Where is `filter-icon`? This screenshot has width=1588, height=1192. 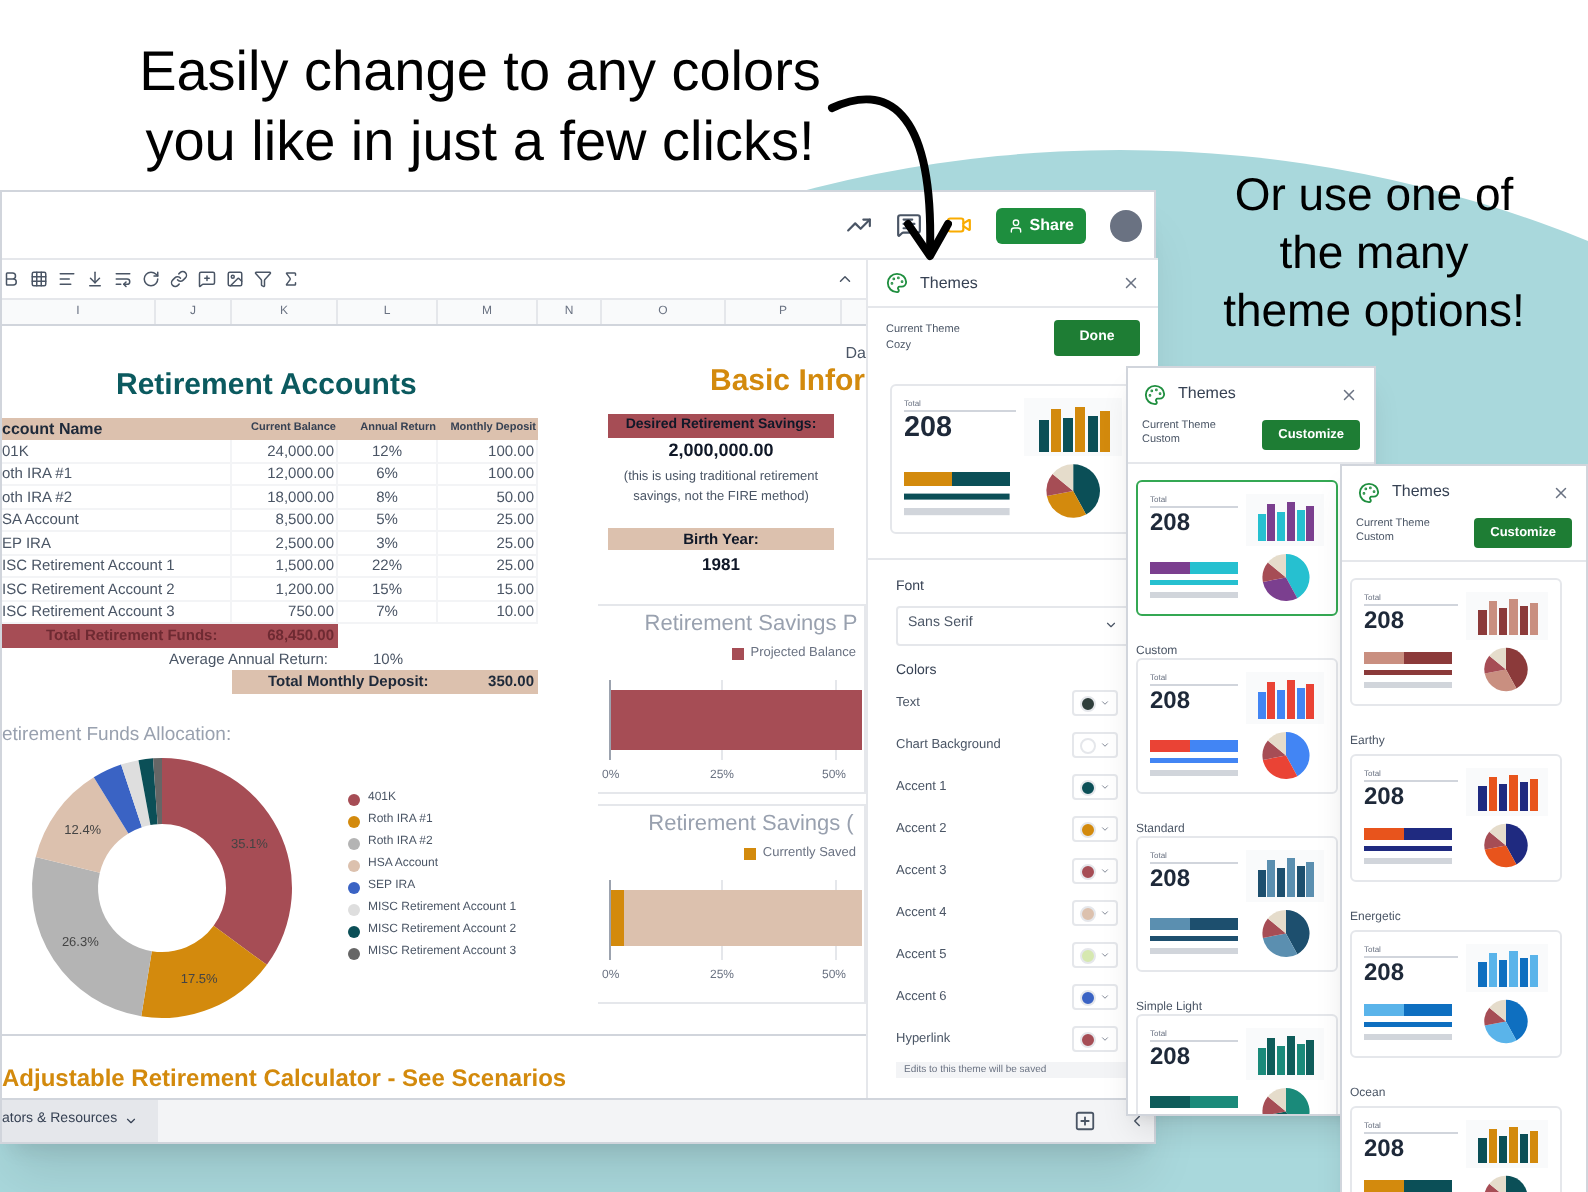 filter-icon is located at coordinates (263, 279).